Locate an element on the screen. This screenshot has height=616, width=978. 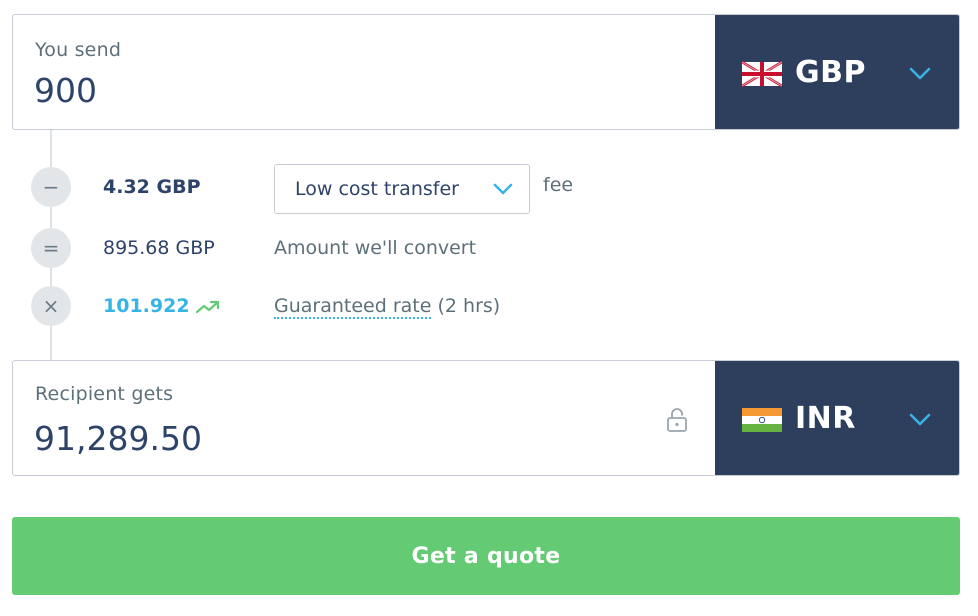
send-currency-select: GBP is located at coordinates (837, 72).